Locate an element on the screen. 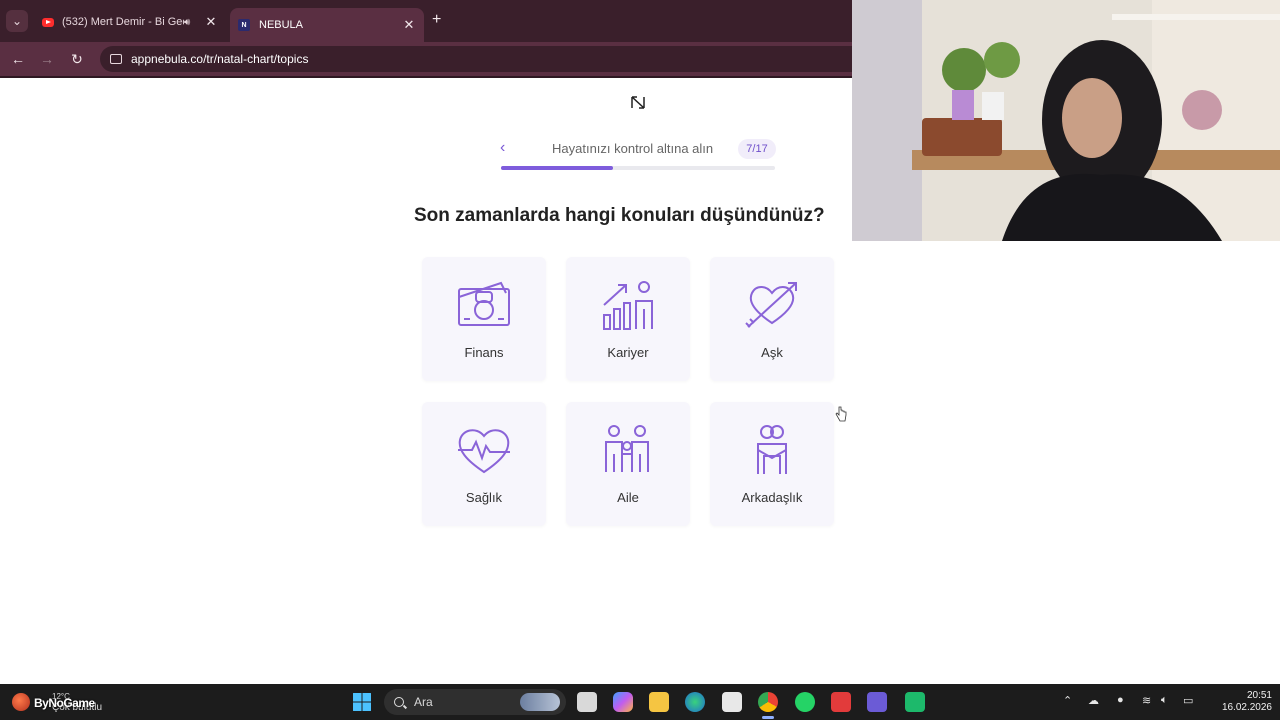 Image resolution: width=1280 pixels, height=720 pixels. reload-icon: ↻ is located at coordinates (77, 59).